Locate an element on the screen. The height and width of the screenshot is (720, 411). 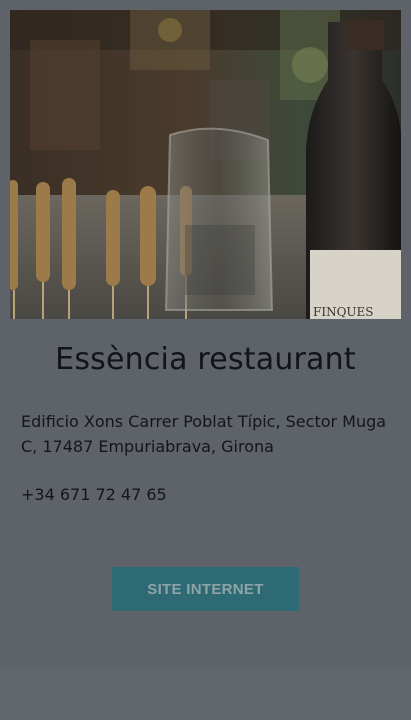
website-button: SITE INTERNET is located at coordinates (205, 589).